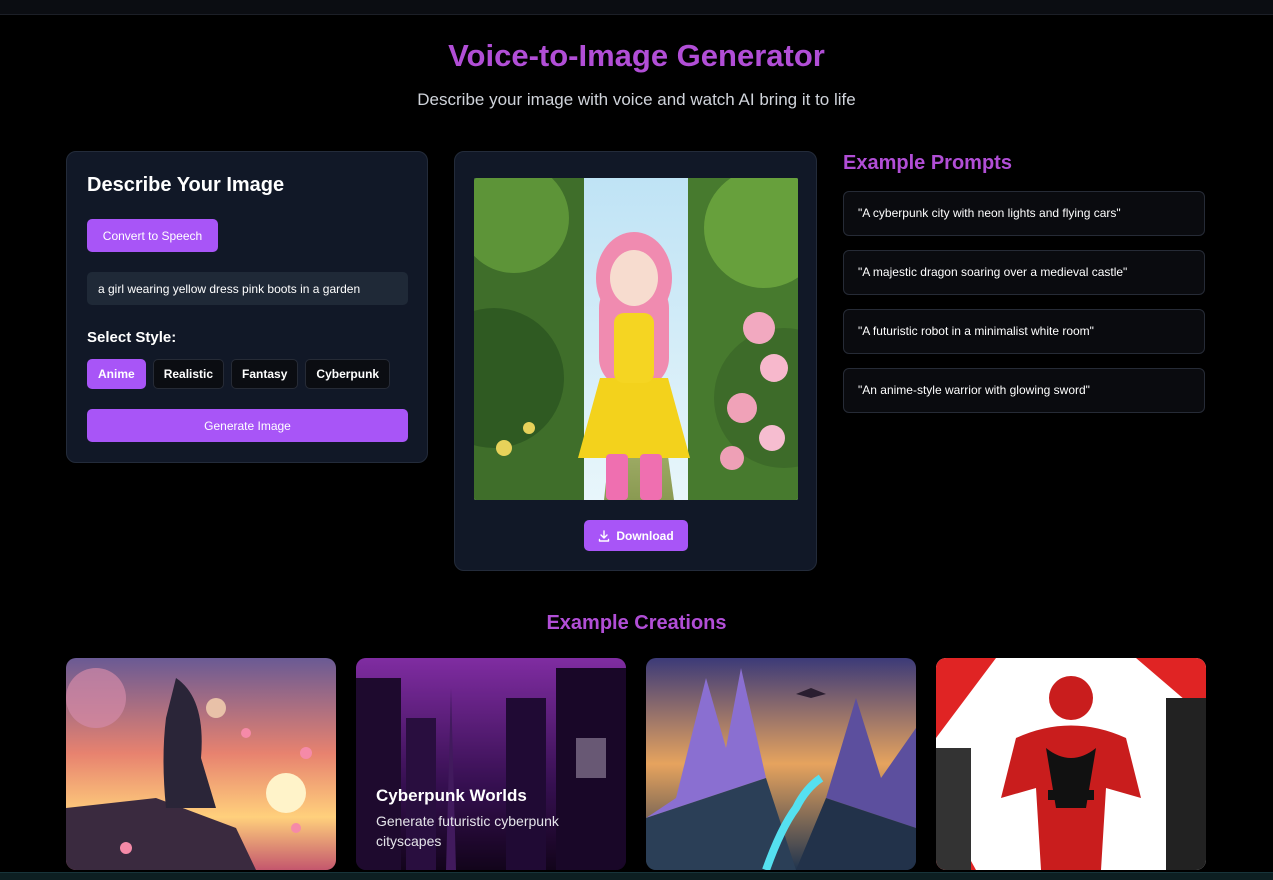 The image size is (1273, 880). I want to click on convert-to-speech-button: Convert to Speech, so click(152, 235).